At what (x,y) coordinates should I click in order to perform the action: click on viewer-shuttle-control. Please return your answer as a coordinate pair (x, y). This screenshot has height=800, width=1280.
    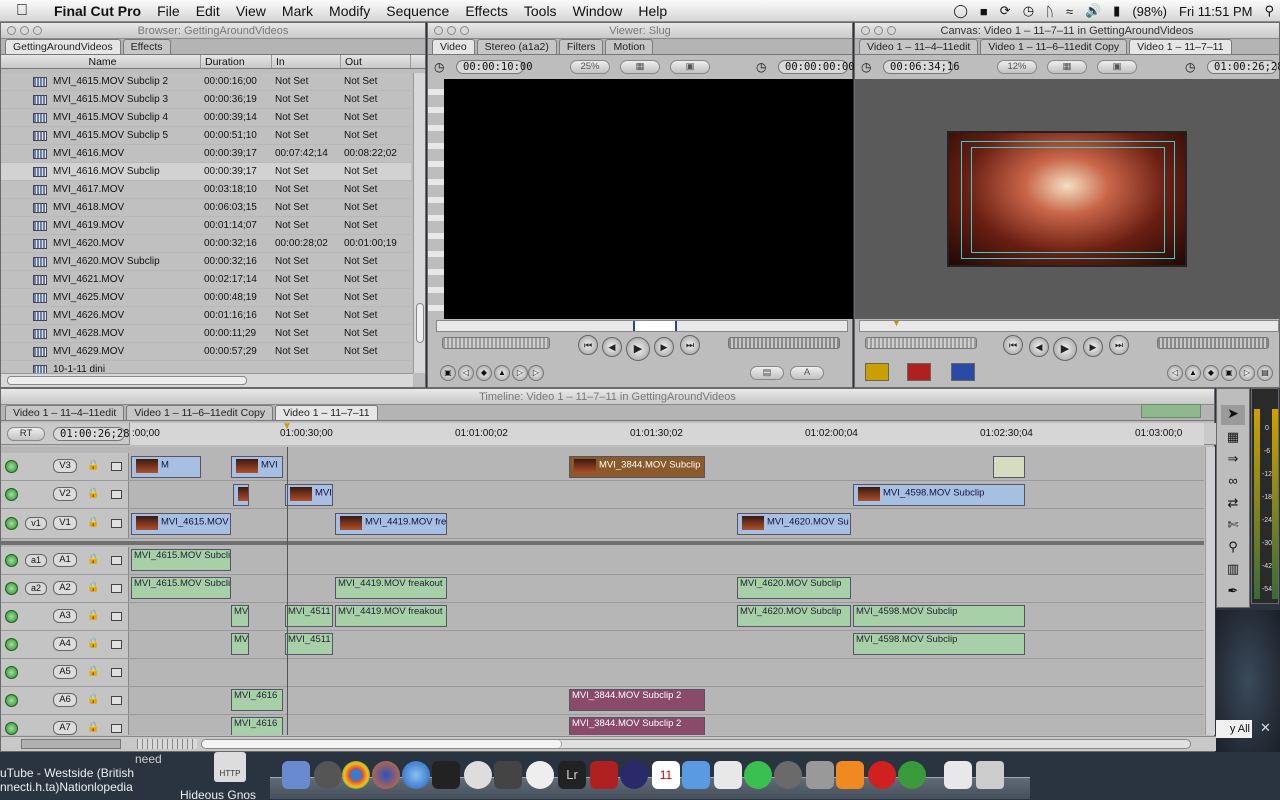
    Looking at the image, I should click on (496, 343).